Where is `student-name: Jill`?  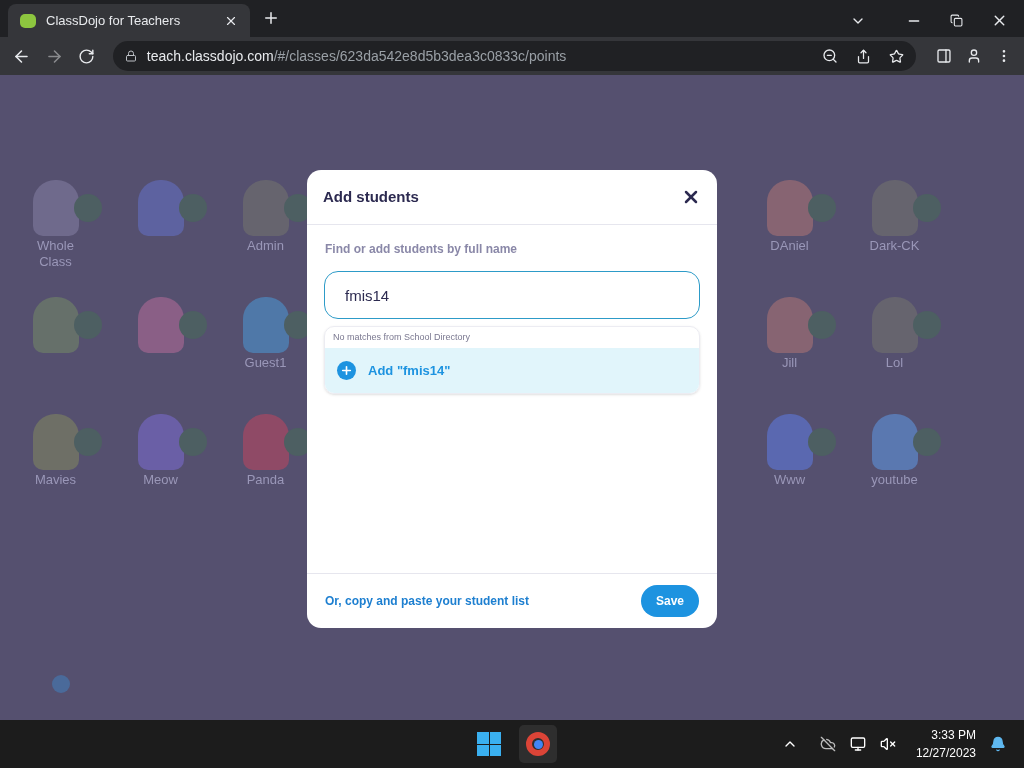 student-name: Jill is located at coordinates (789, 363).